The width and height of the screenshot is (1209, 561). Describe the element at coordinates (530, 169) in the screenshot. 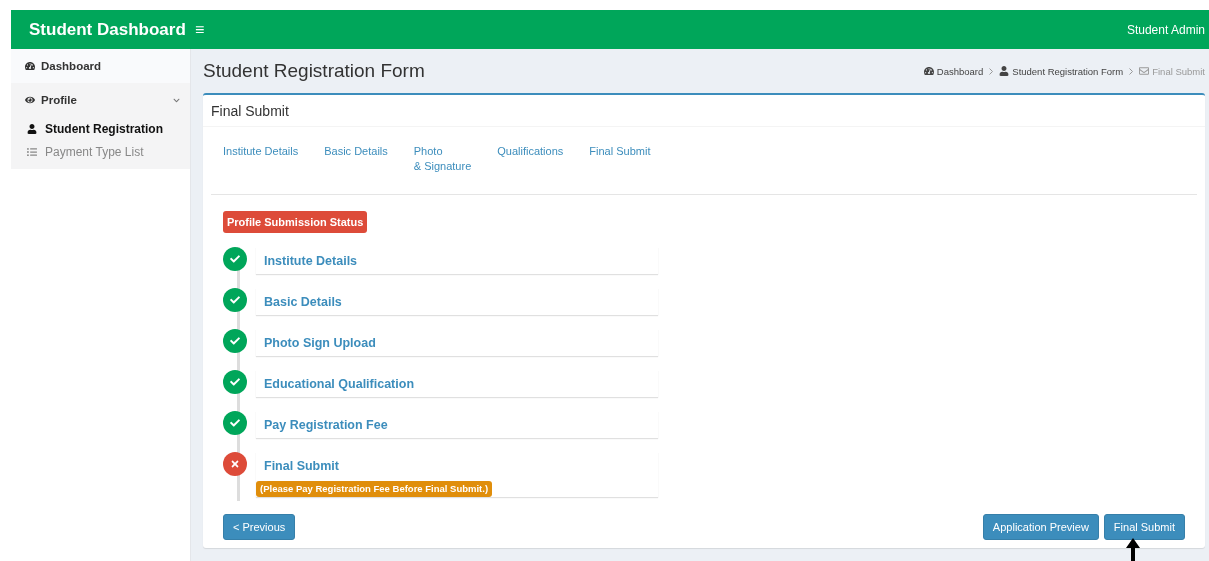

I see `step-tab: Qualifications` at that location.